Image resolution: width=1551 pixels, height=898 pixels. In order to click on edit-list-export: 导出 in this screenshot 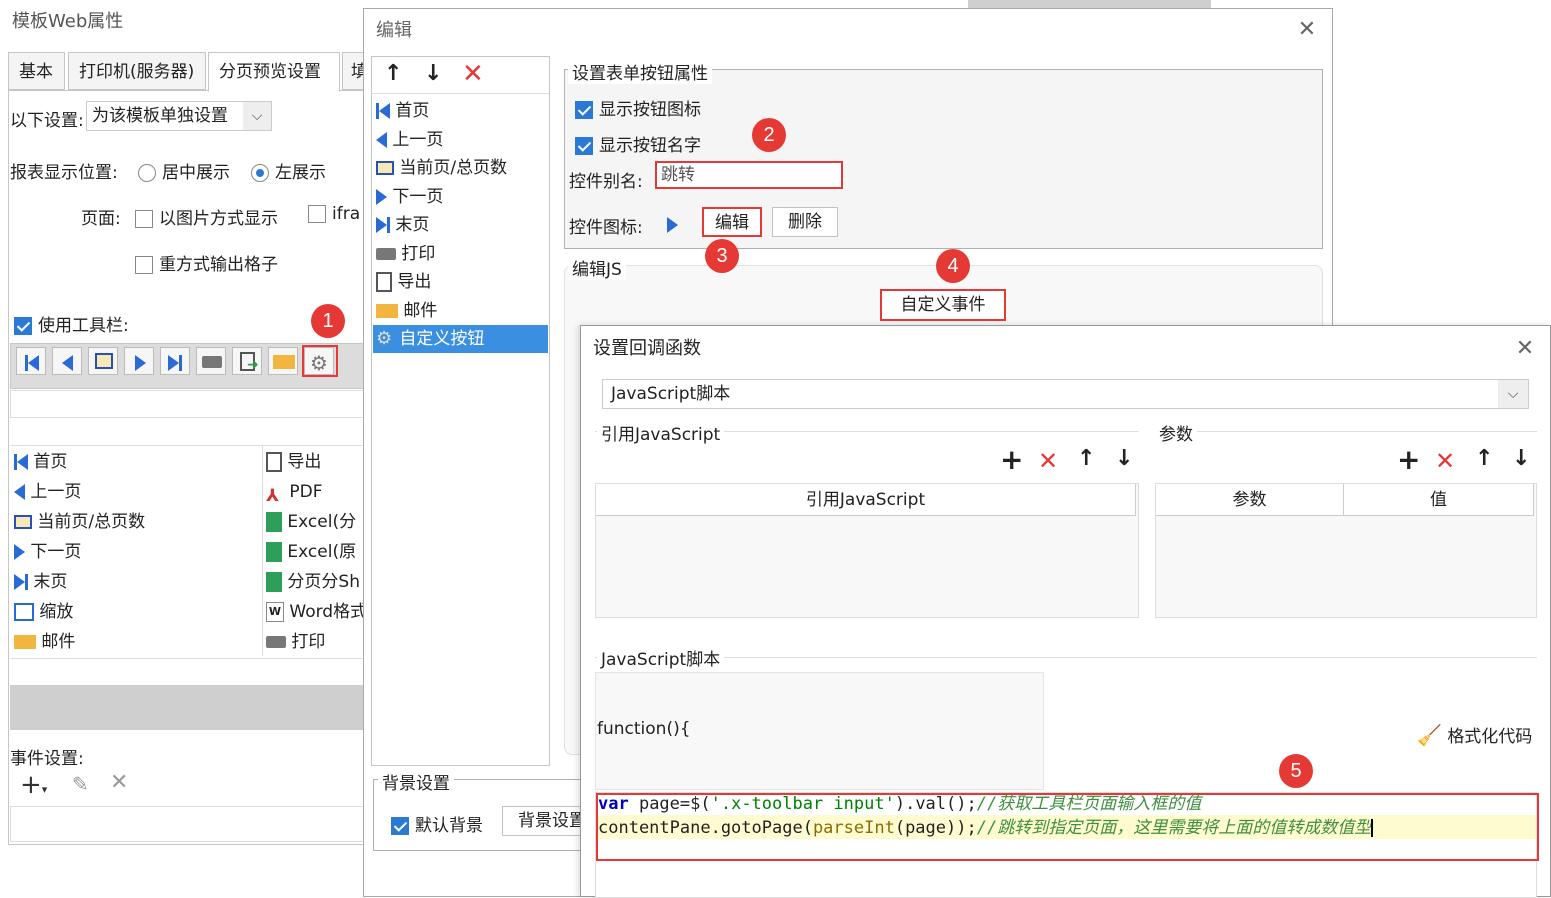, I will do `click(403, 282)`.